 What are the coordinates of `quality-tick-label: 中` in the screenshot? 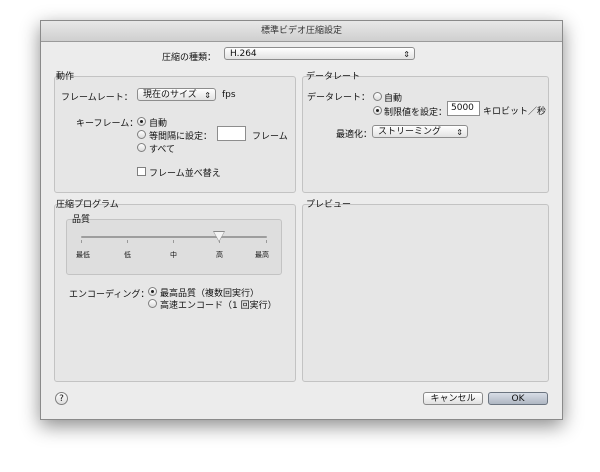 It's located at (173, 255).